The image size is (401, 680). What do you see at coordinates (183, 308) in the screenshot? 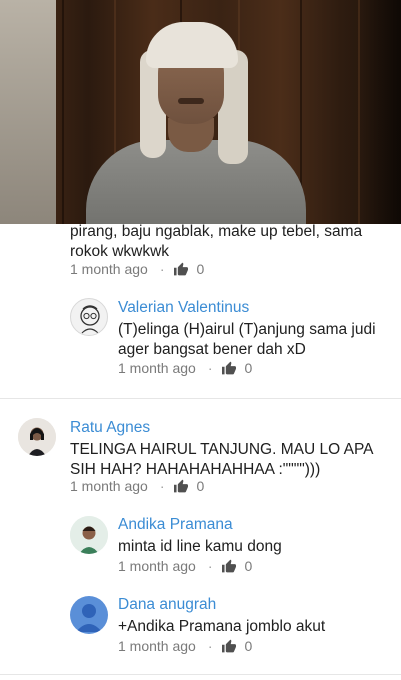
I see `comment-author: Valerian Valentinus` at bounding box center [183, 308].